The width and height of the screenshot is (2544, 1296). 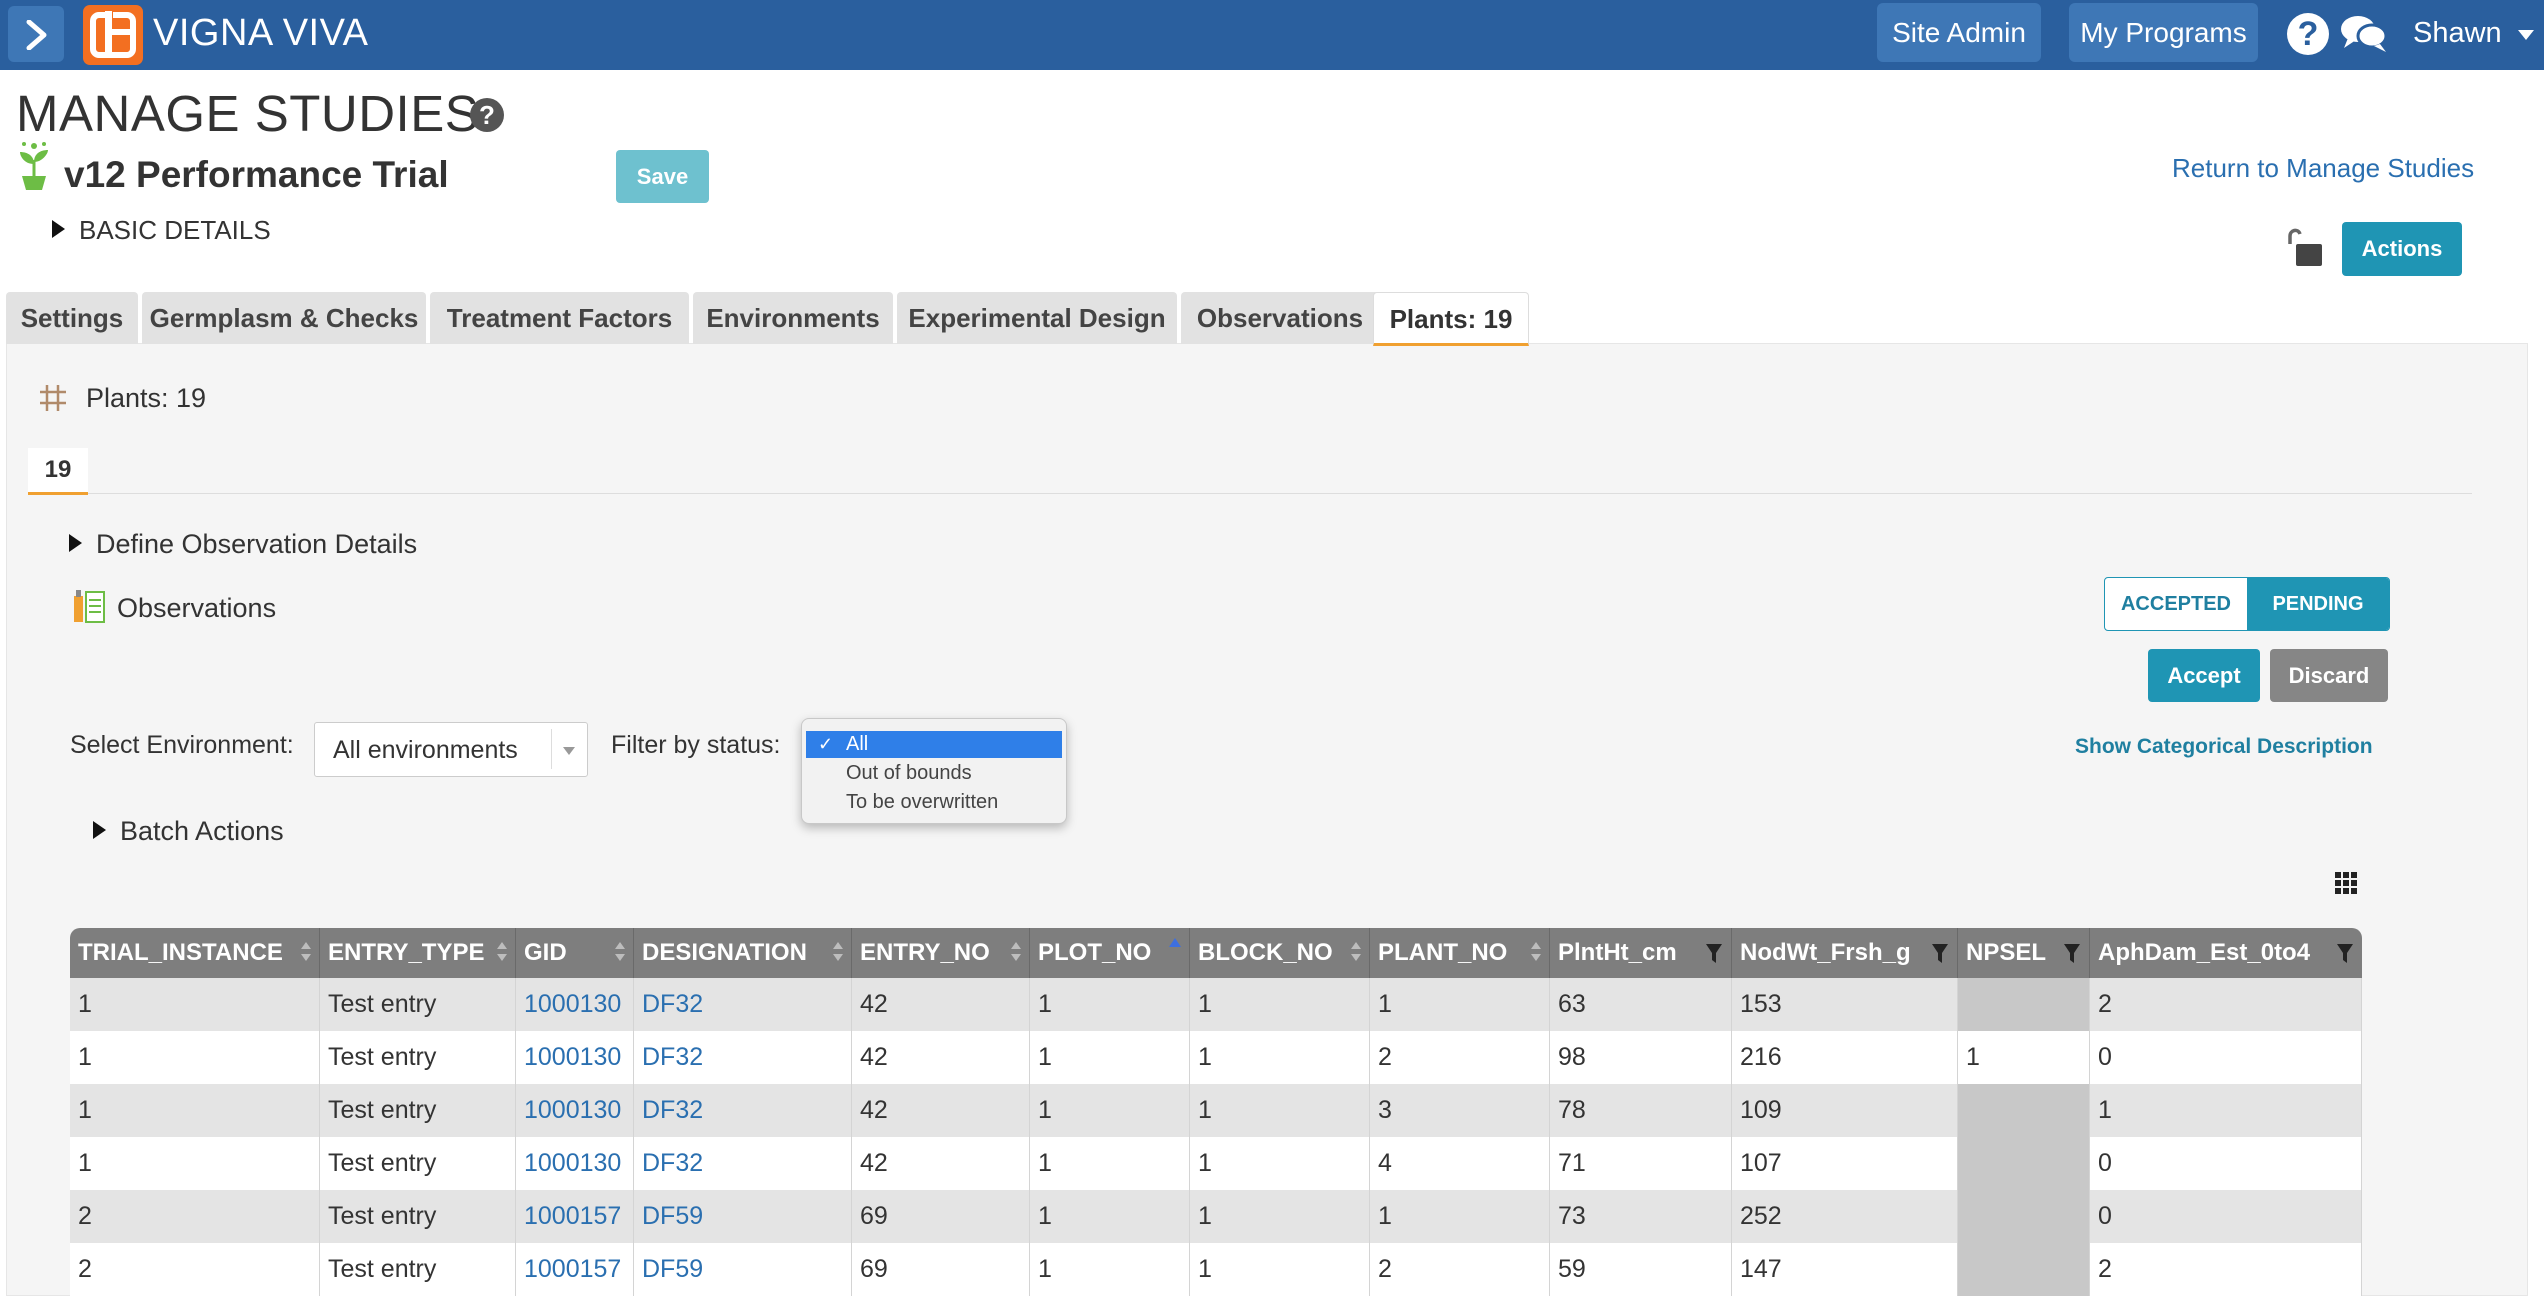 I want to click on environment-select-value: All environments, so click(x=425, y=750).